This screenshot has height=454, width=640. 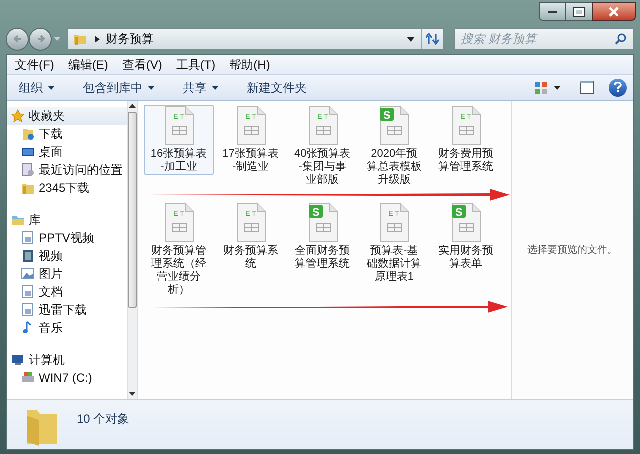 What do you see at coordinates (142, 65) in the screenshot?
I see `menu-item: 查看(V)` at bounding box center [142, 65].